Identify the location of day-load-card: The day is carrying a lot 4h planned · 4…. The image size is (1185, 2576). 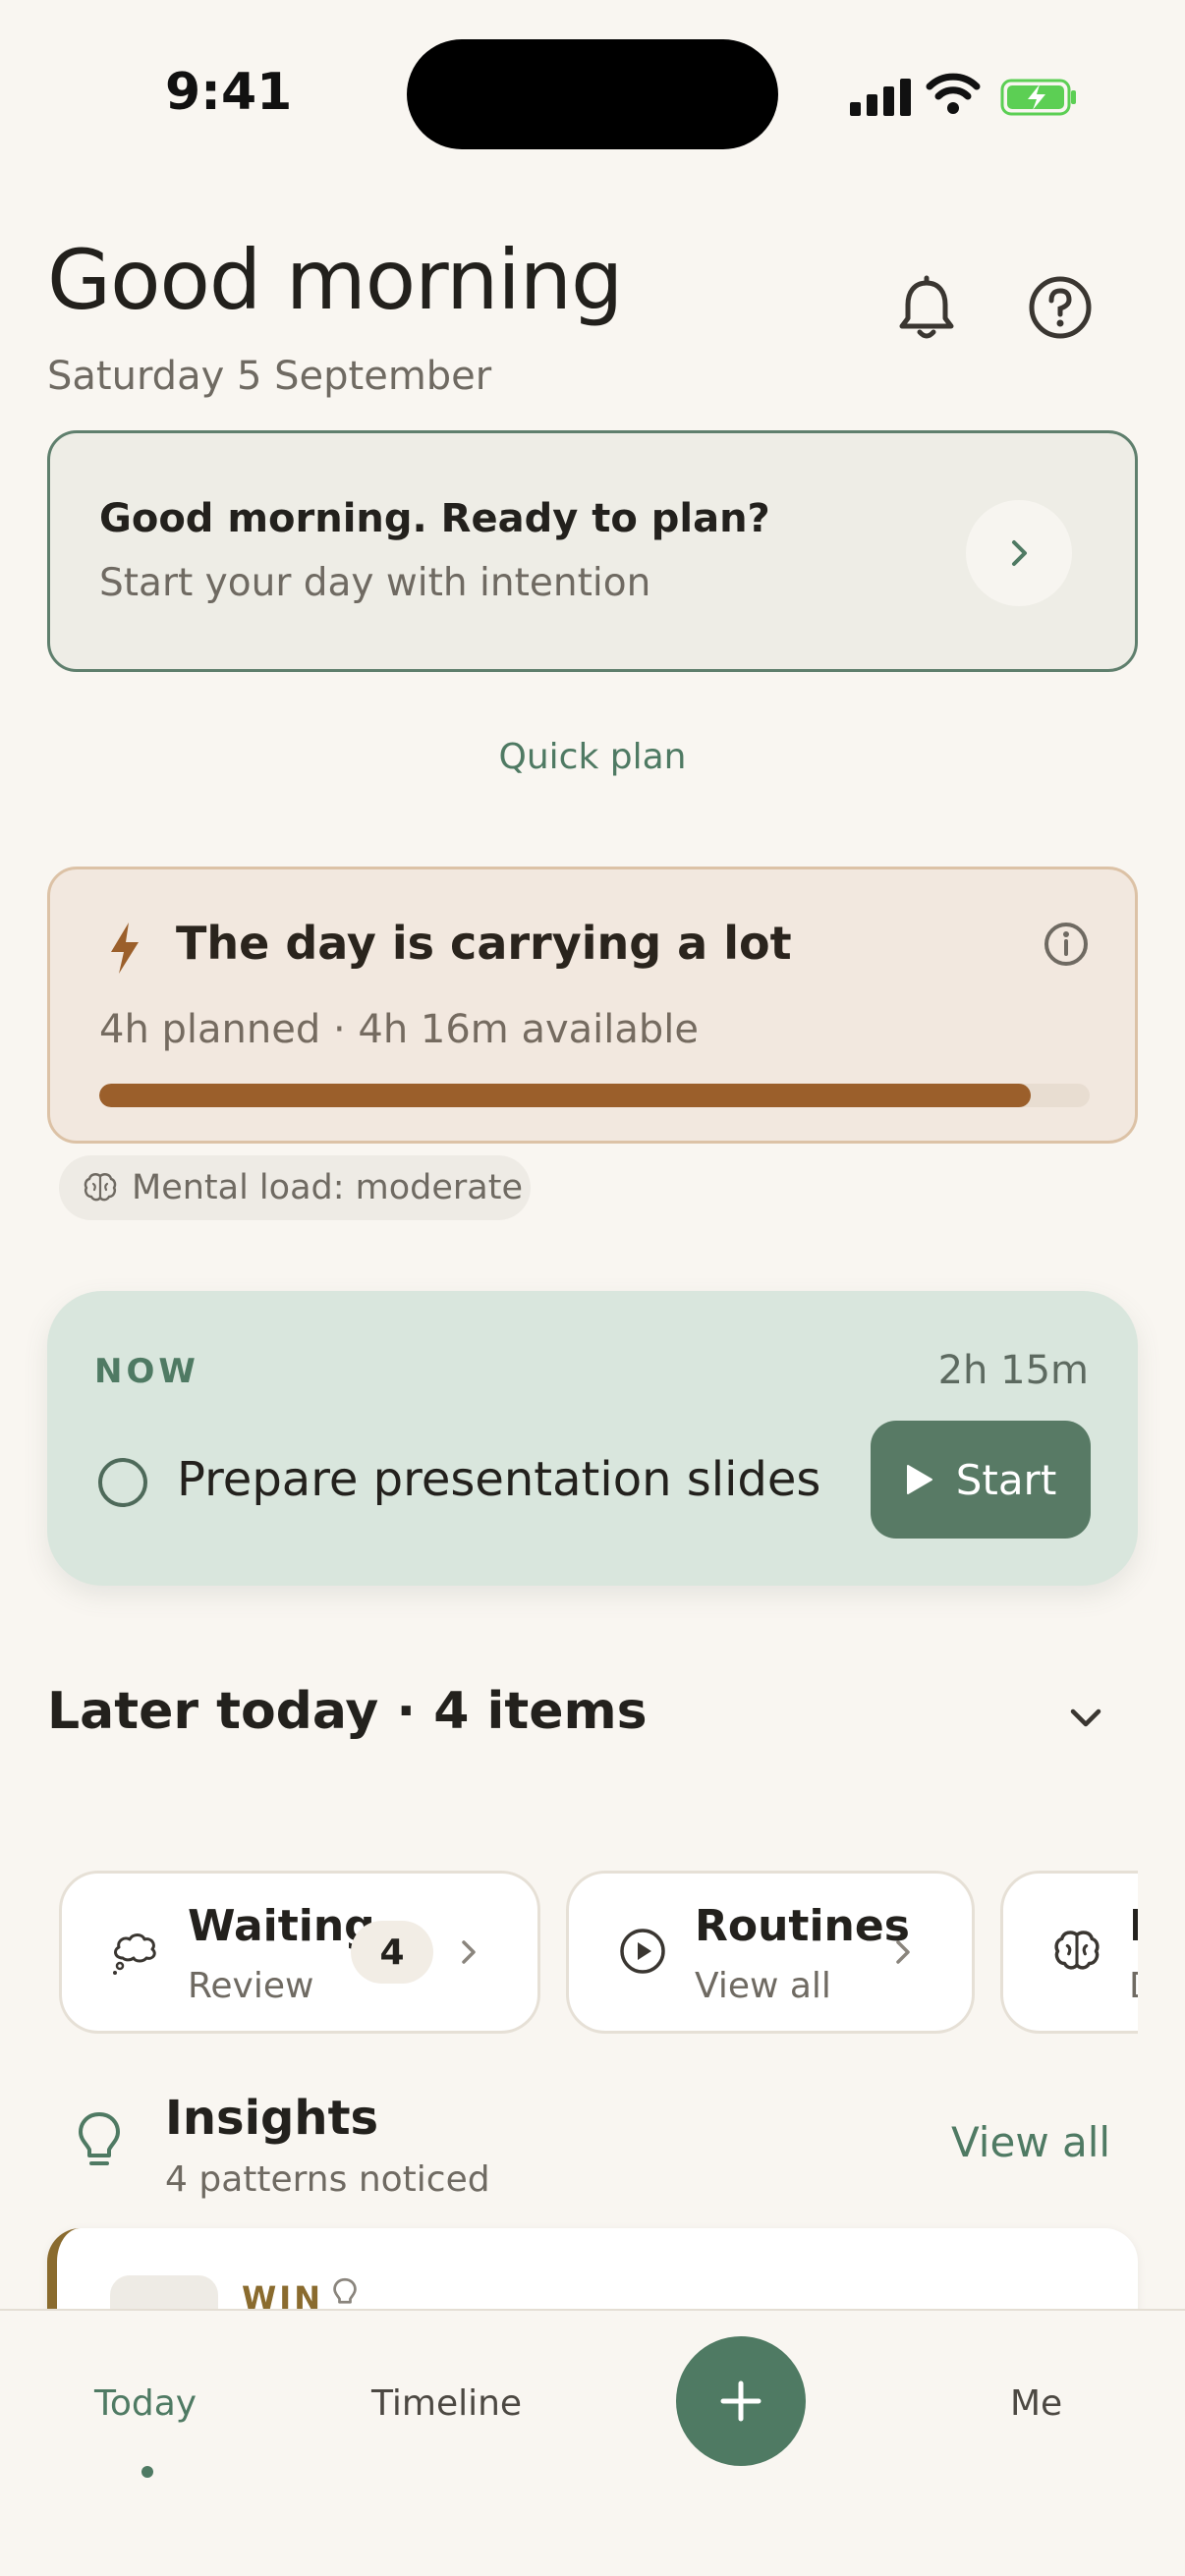
(592, 1005).